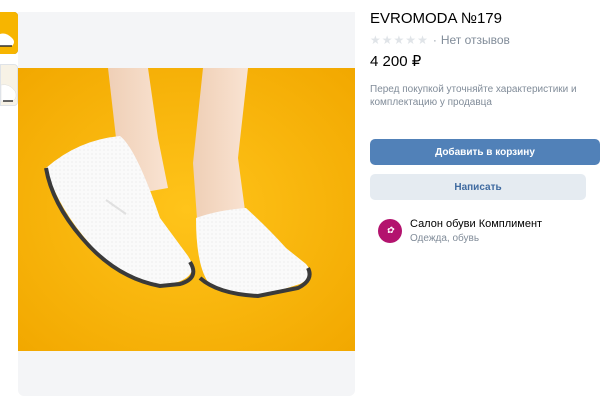  What do you see at coordinates (390, 231) in the screenshot?
I see `shop-avatar-icon: ✿` at bounding box center [390, 231].